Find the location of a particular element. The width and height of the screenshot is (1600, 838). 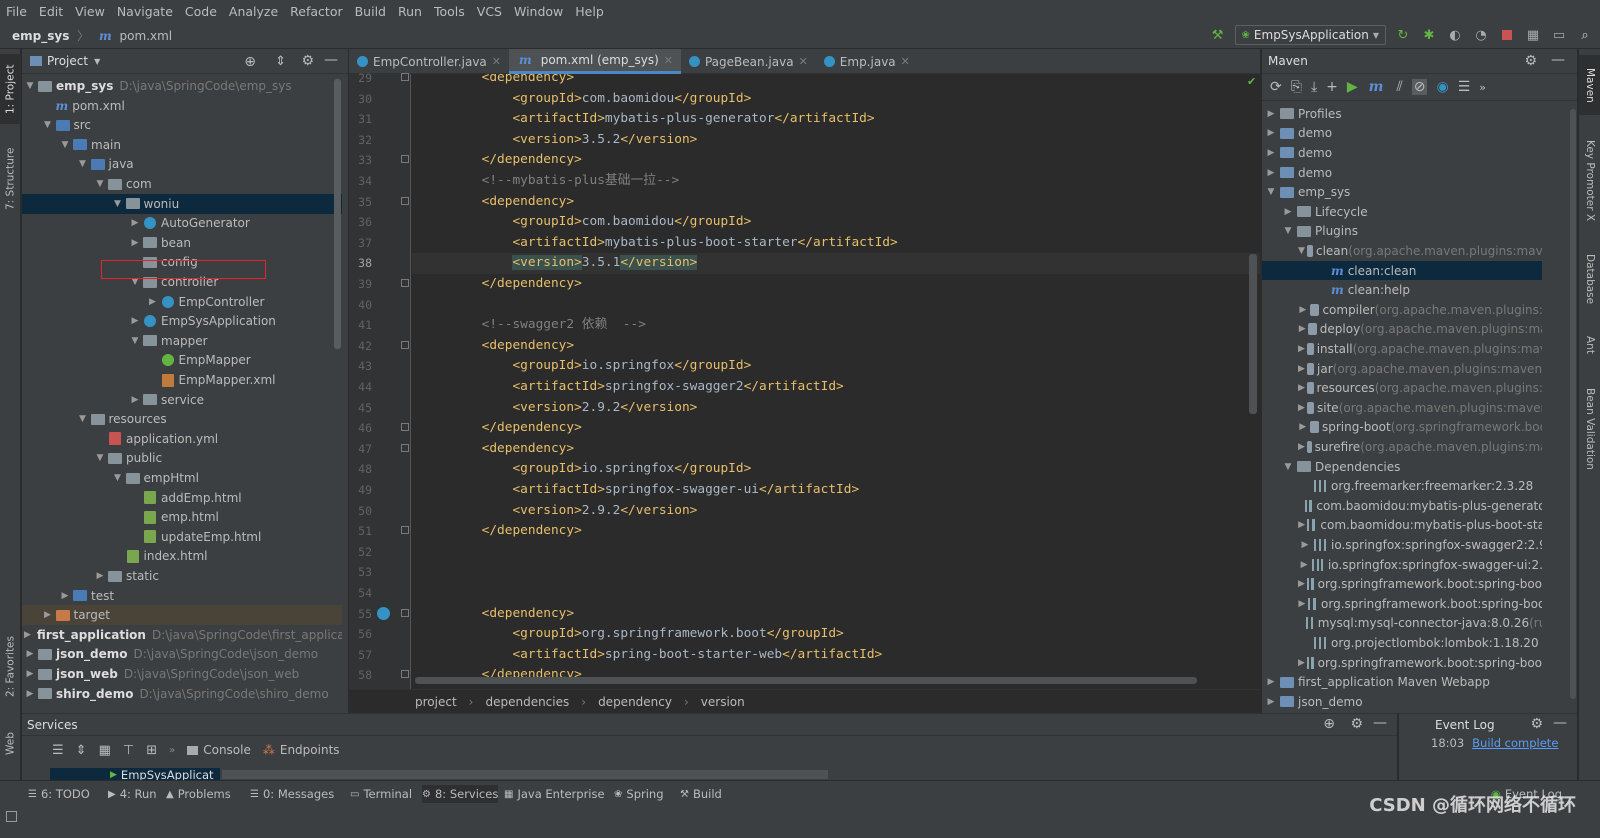

project-tree-row: ▼ public is located at coordinates (182, 458).